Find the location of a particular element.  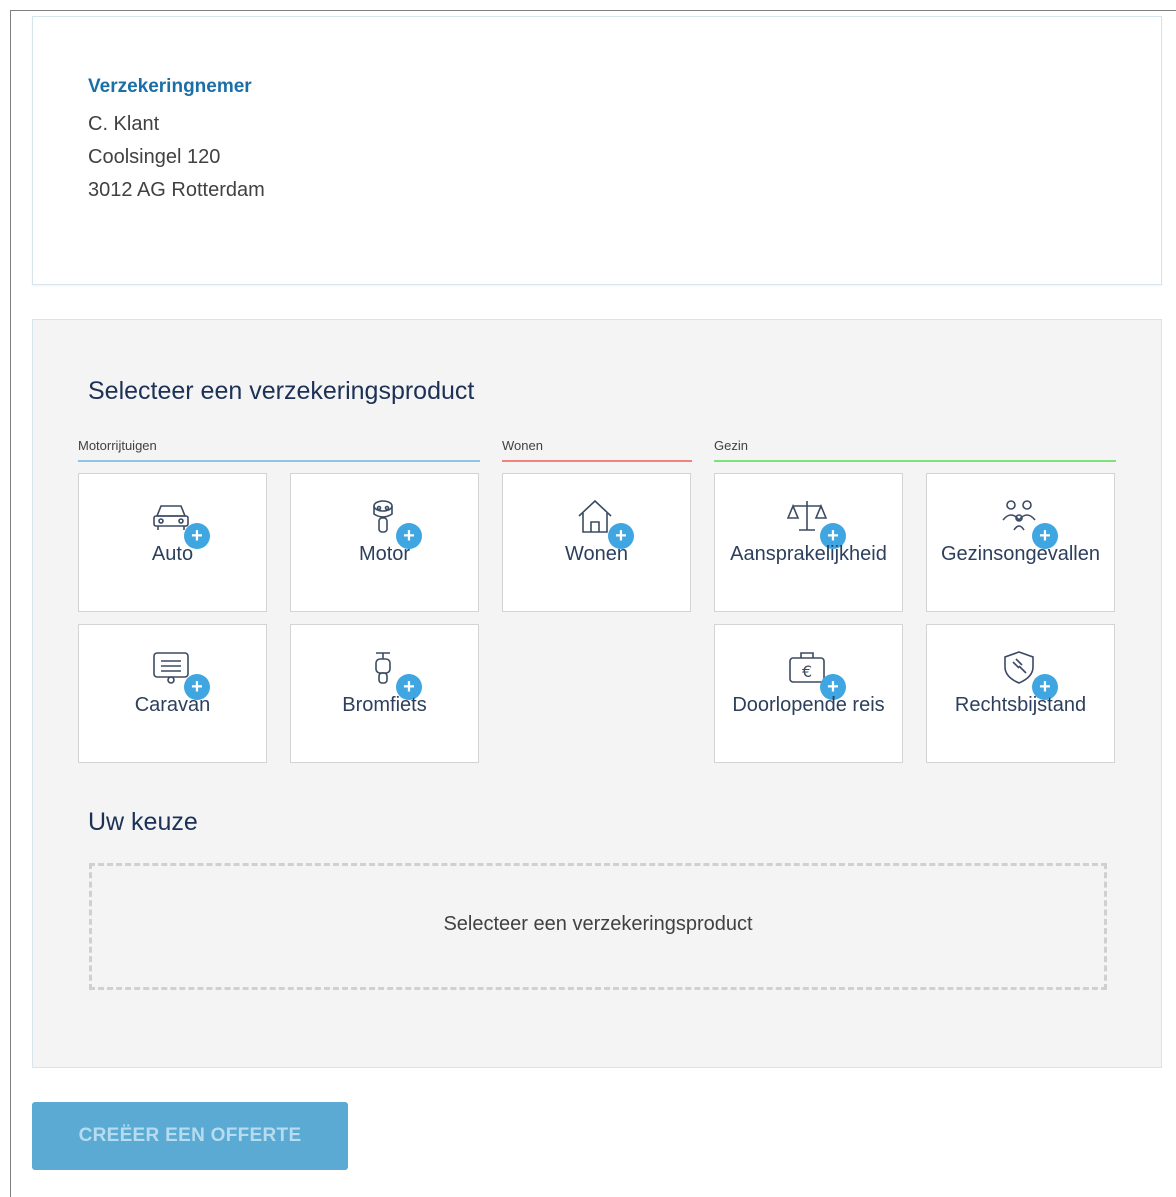

category-line-wonen is located at coordinates (597, 461).